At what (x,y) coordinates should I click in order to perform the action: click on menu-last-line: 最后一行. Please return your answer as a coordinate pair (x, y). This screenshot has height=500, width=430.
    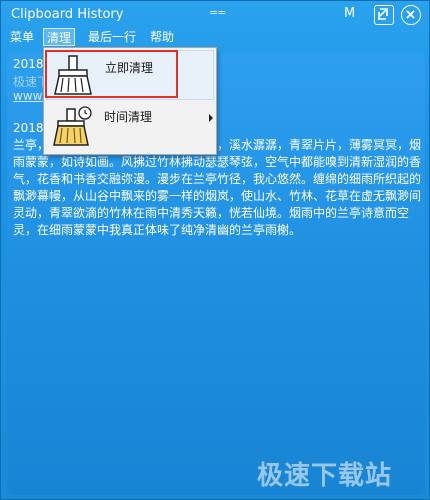
    Looking at the image, I should click on (112, 37).